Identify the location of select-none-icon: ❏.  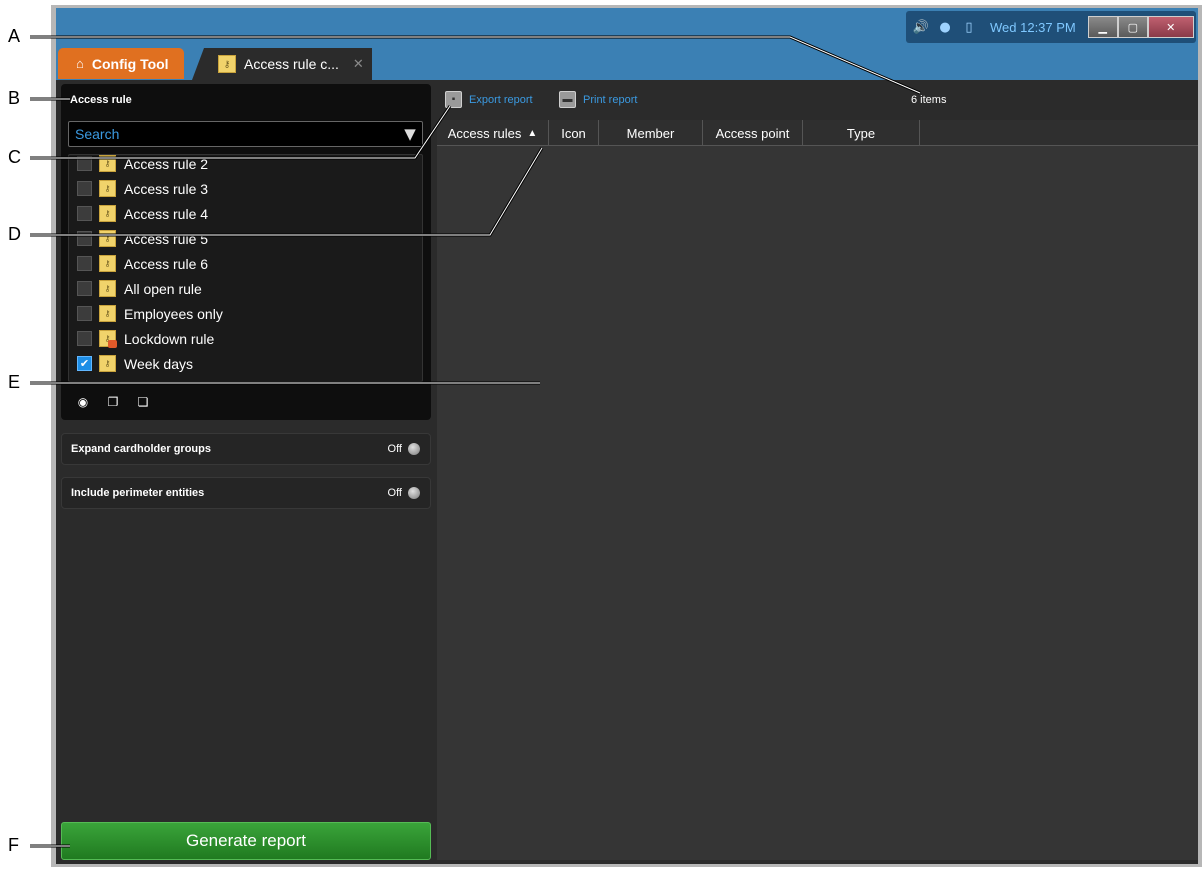
(143, 402).